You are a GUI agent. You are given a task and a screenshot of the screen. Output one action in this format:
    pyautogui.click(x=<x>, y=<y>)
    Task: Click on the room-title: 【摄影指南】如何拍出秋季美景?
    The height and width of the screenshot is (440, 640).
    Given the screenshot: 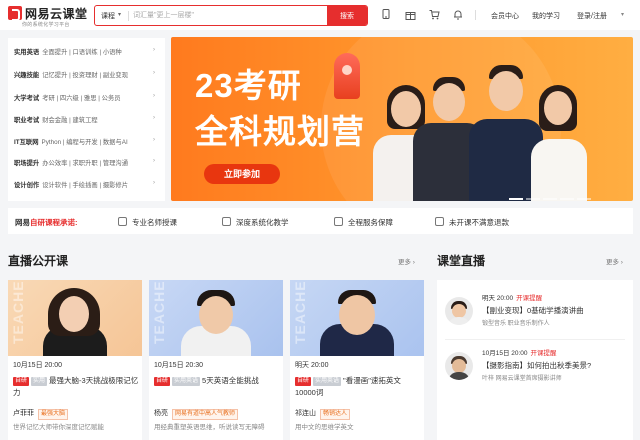 What is the action you would take?
    pyautogui.click(x=536, y=365)
    